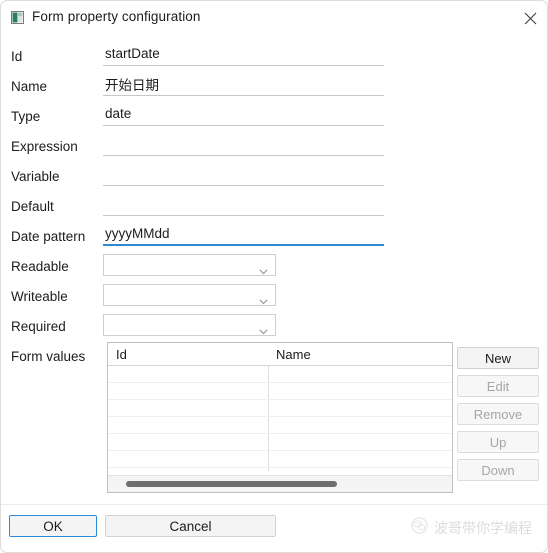  What do you see at coordinates (243, 85) in the screenshot?
I see `field-input-name` at bounding box center [243, 85].